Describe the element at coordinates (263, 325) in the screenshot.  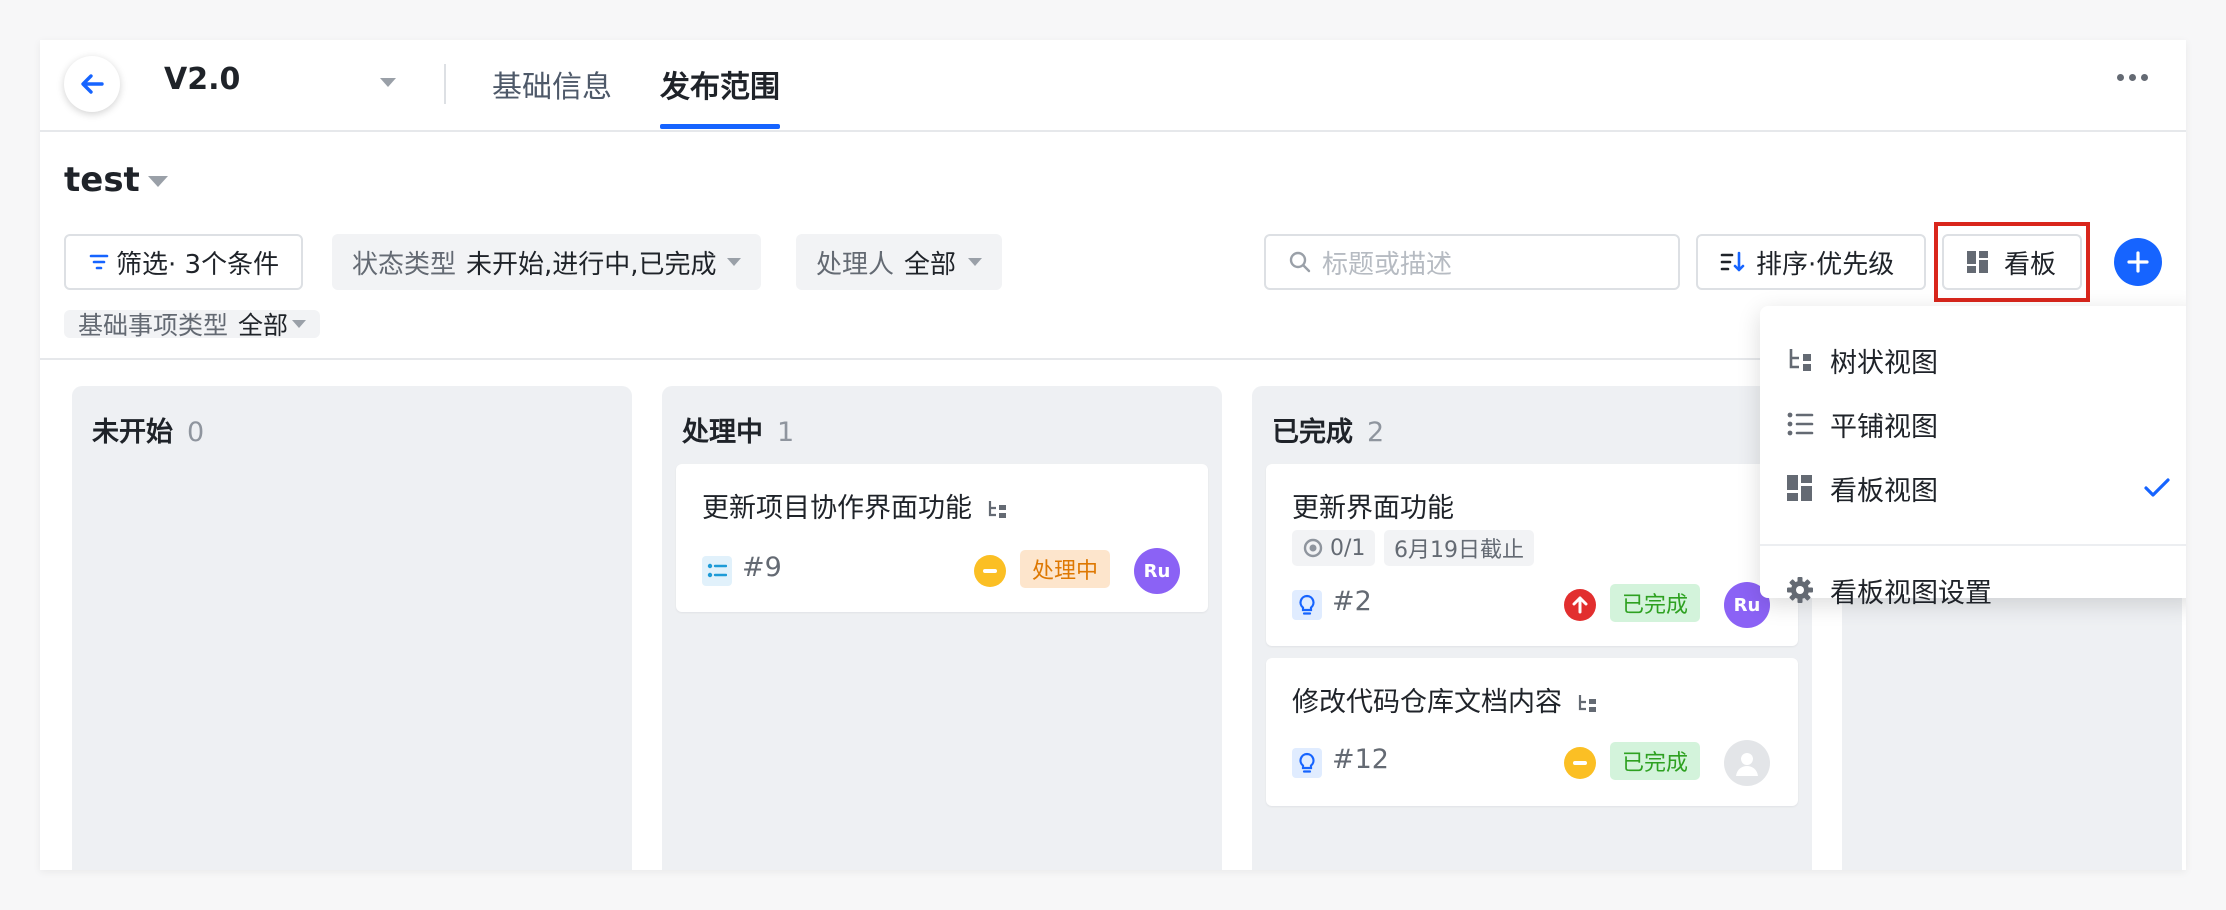
I see `item-type-value: 全部` at that location.